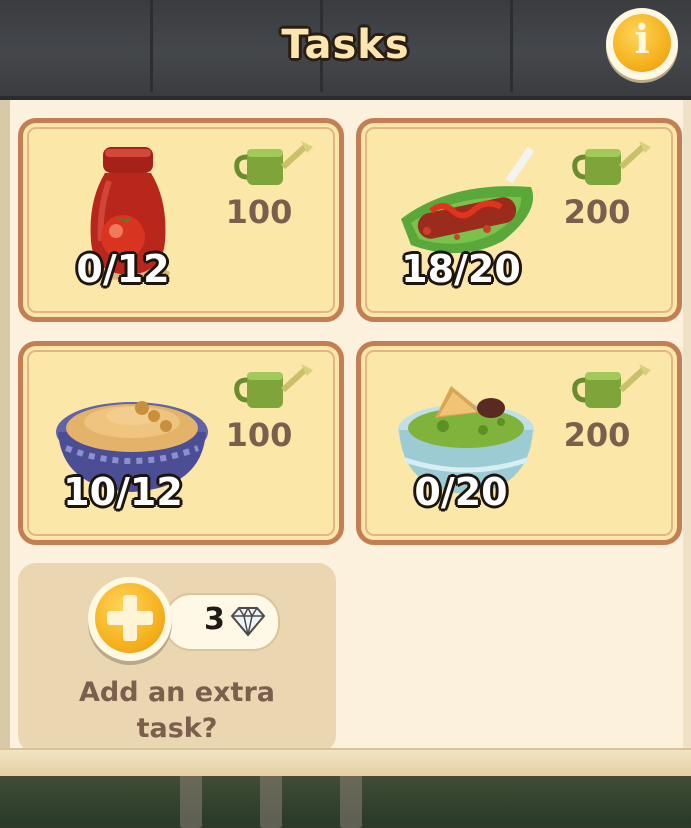 The width and height of the screenshot is (691, 828). I want to click on task-progress: 0/20, so click(461, 492).